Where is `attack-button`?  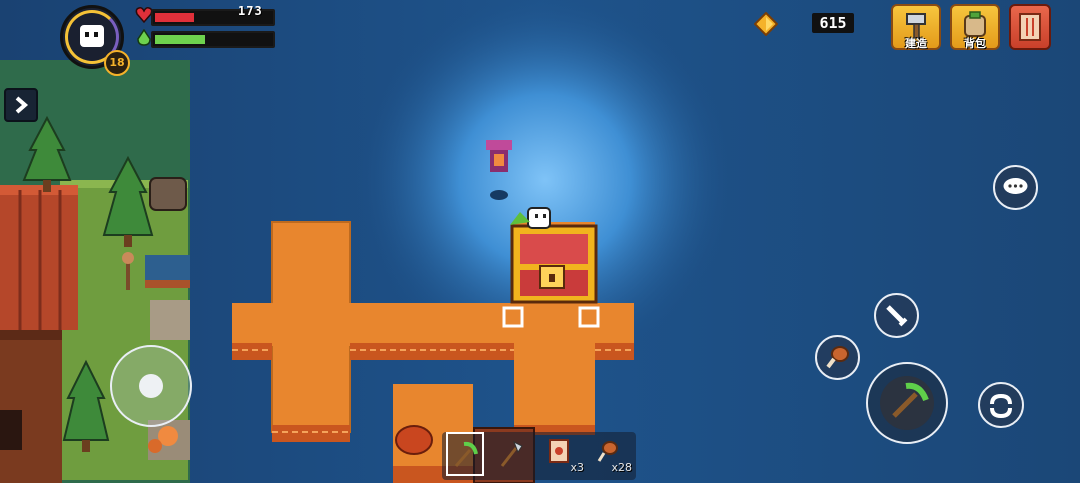
attack-button is located at coordinates (896, 315).